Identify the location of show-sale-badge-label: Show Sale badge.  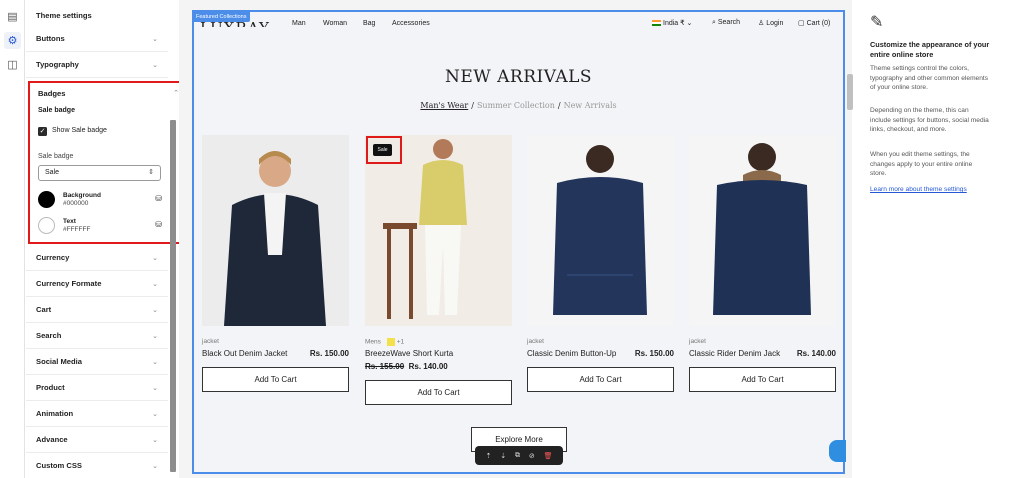
(79, 130).